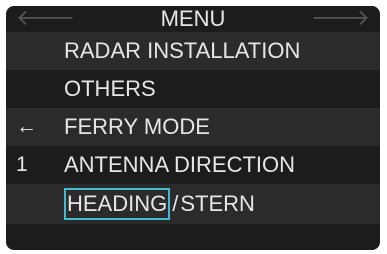  I want to click on right-arrow-icon: 🡒, so click(340, 18).